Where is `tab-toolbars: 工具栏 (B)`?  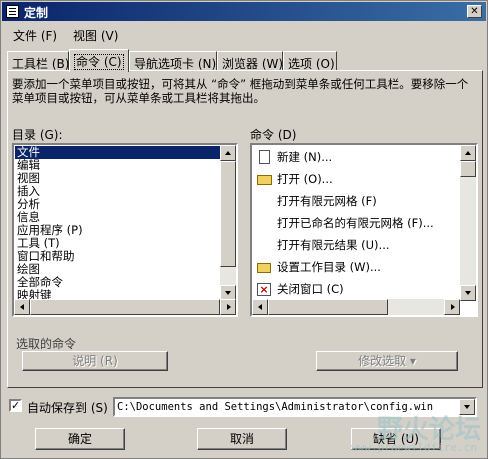
tab-toolbars: 工具栏 (B) is located at coordinates (38, 61).